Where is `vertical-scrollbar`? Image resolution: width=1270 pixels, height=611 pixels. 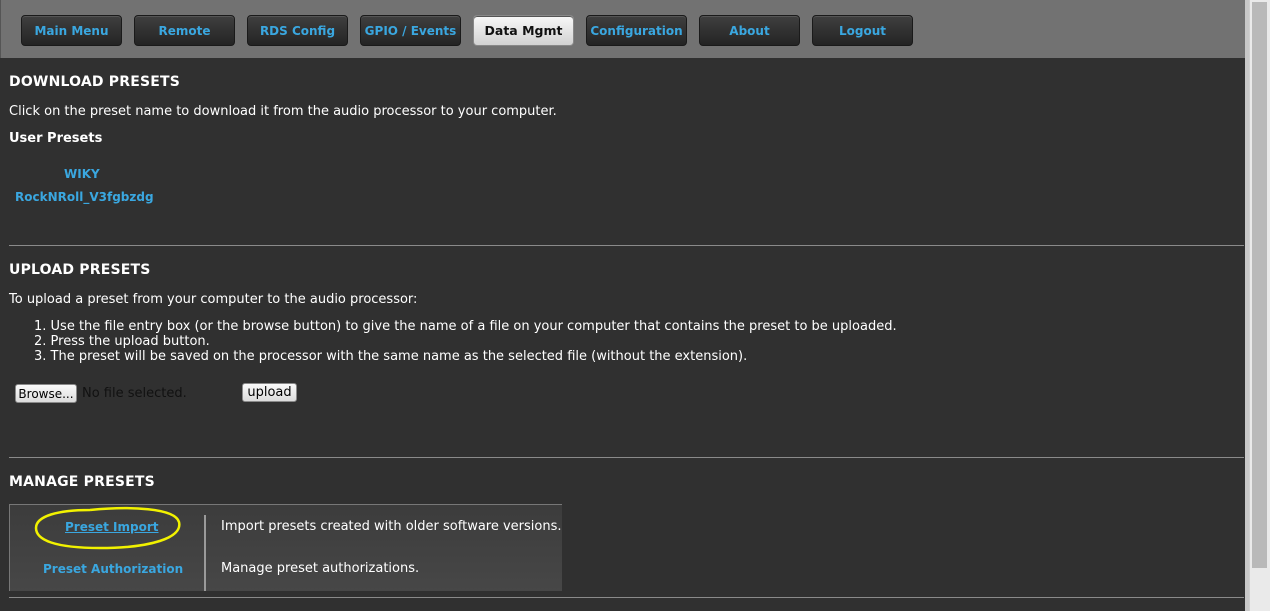 vertical-scrollbar is located at coordinates (1259, 305).